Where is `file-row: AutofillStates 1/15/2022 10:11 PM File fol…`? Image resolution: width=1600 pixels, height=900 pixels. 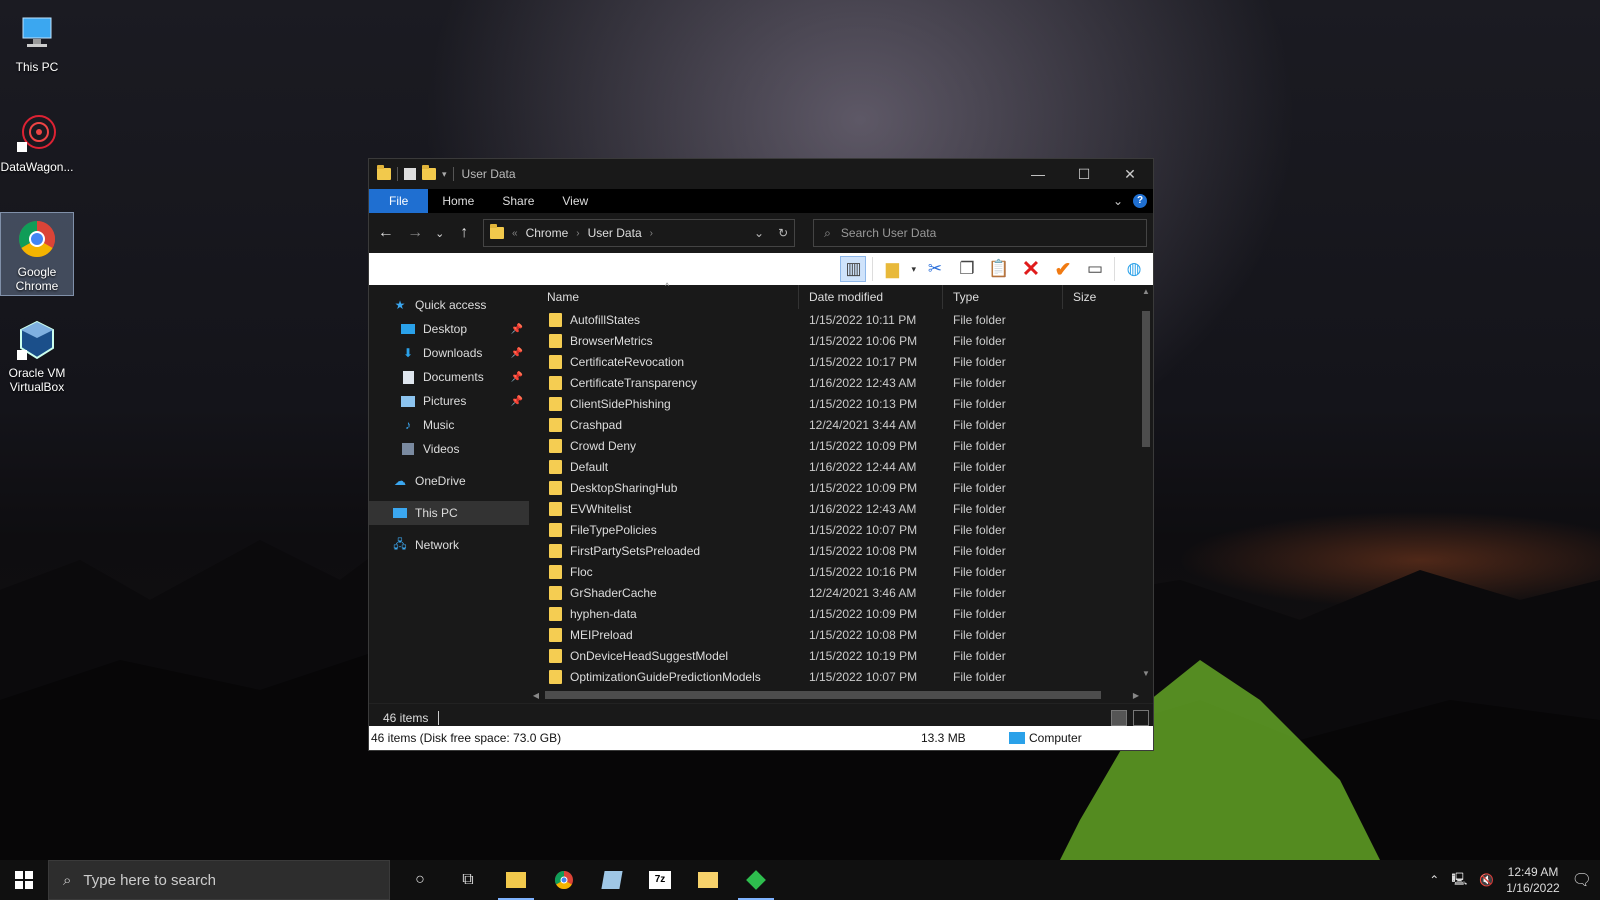
file-row: AutofillStates 1/15/2022 10:11 PM File fol… is located at coordinates (841, 319).